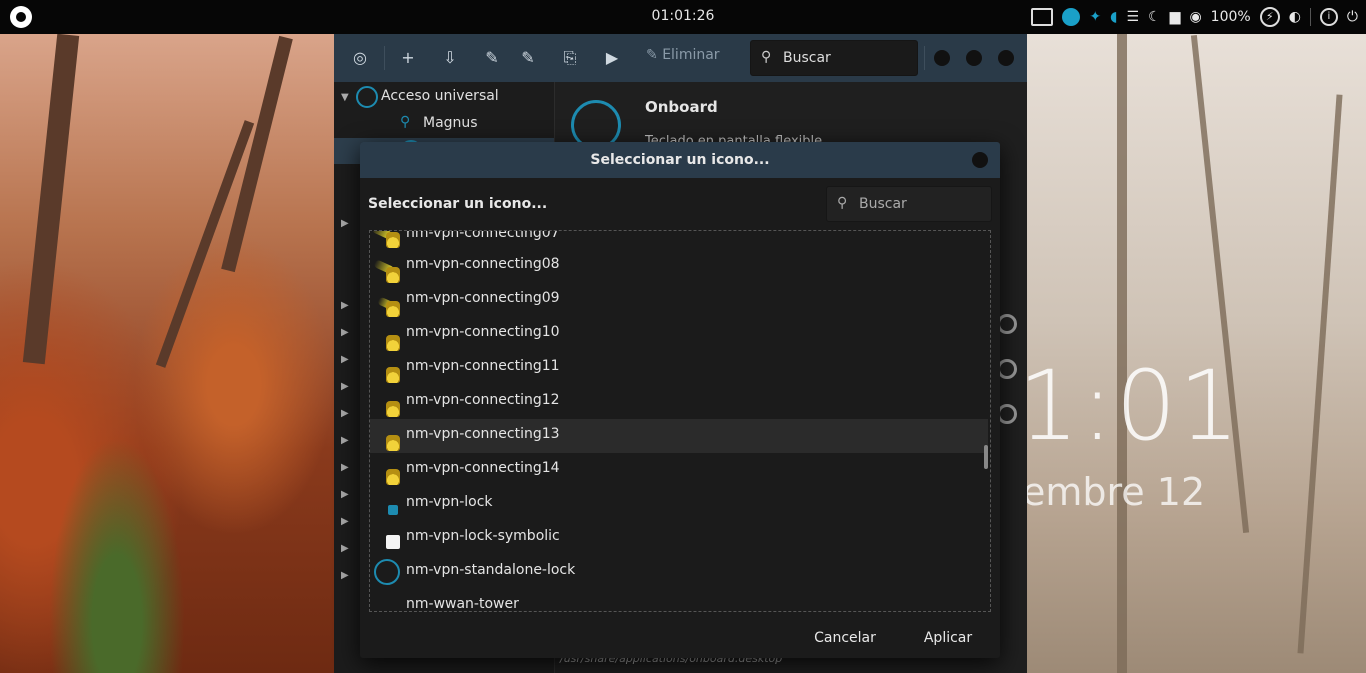 The width and height of the screenshot is (1366, 673). I want to click on app-icon: ◎, so click(360, 57).